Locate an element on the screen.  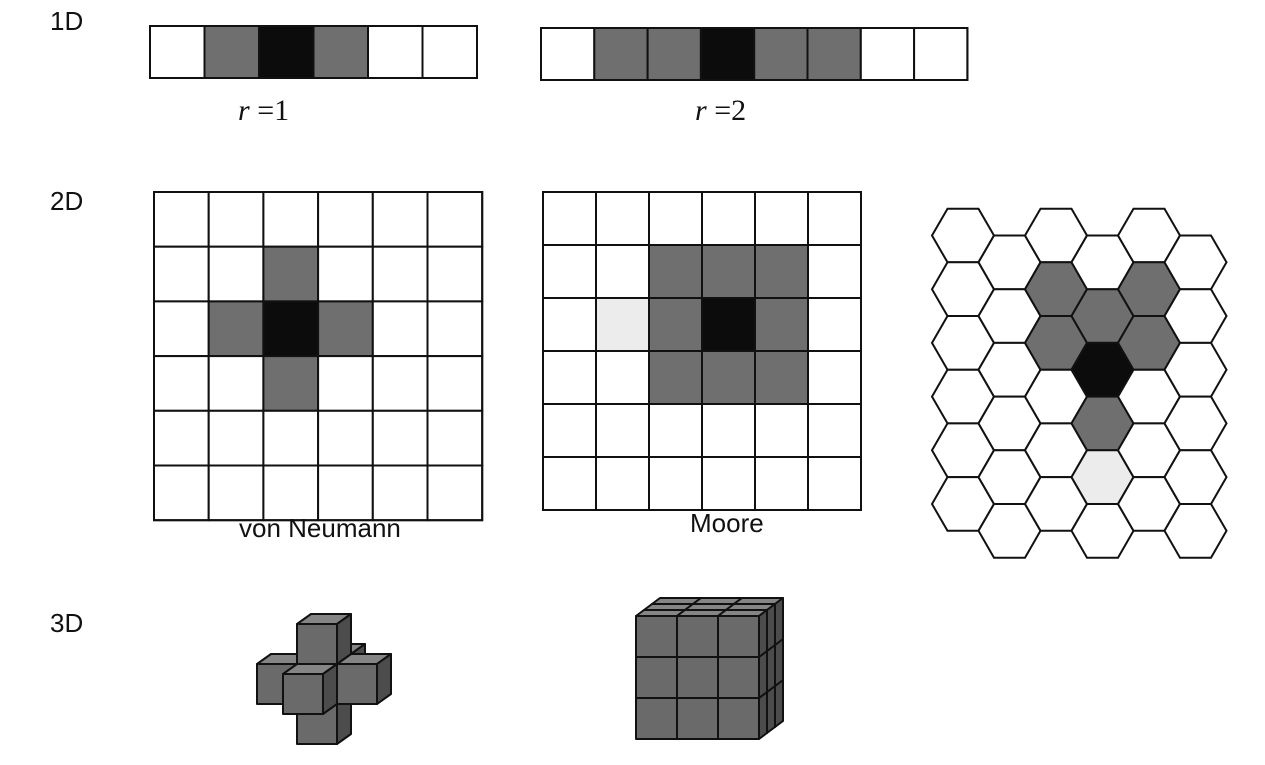
label-r2: r =2 is located at coordinates (720, 110).